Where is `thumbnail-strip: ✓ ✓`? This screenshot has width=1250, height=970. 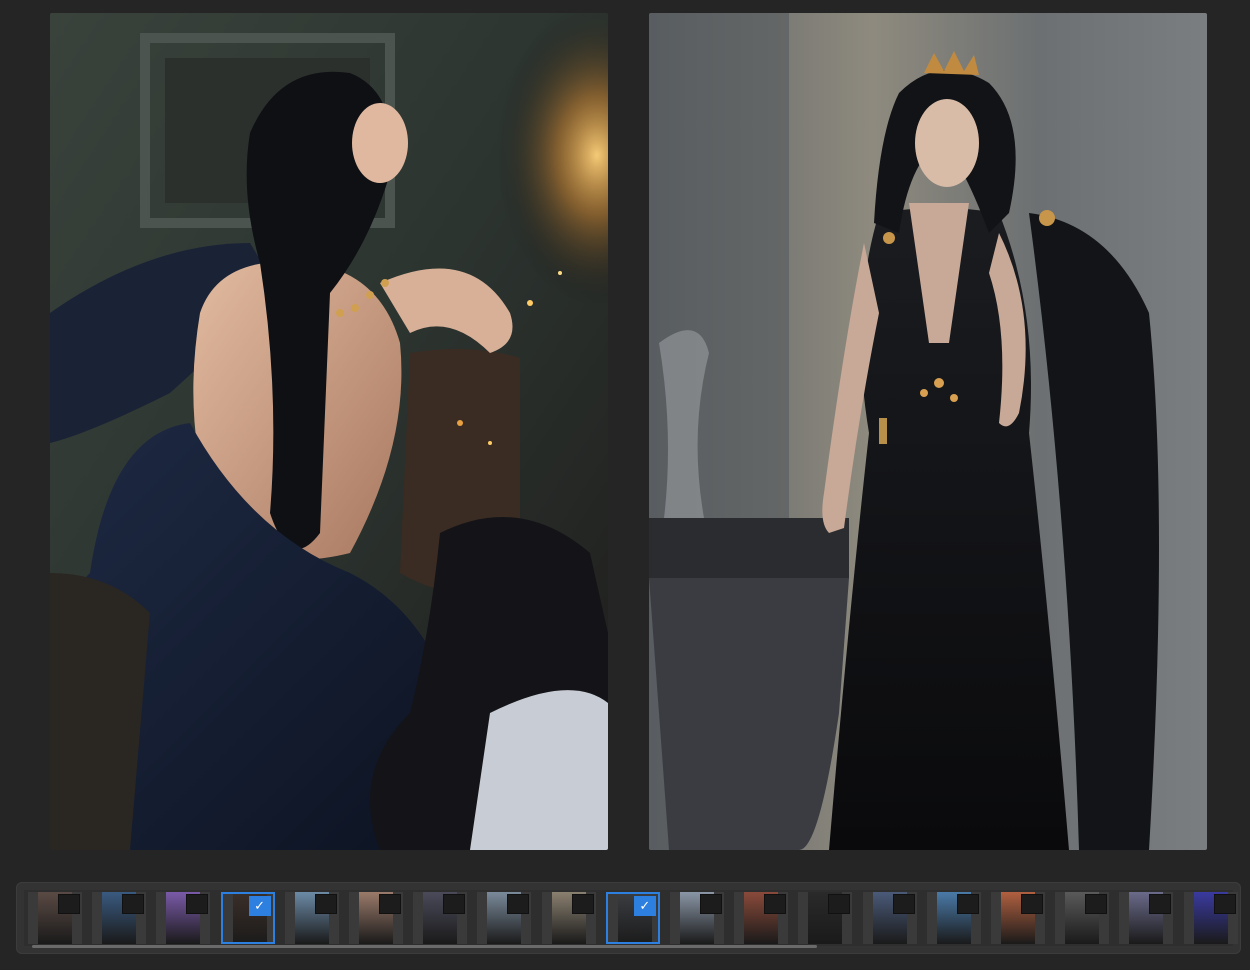
thumbnail-strip: ✓ ✓ is located at coordinates (631, 918).